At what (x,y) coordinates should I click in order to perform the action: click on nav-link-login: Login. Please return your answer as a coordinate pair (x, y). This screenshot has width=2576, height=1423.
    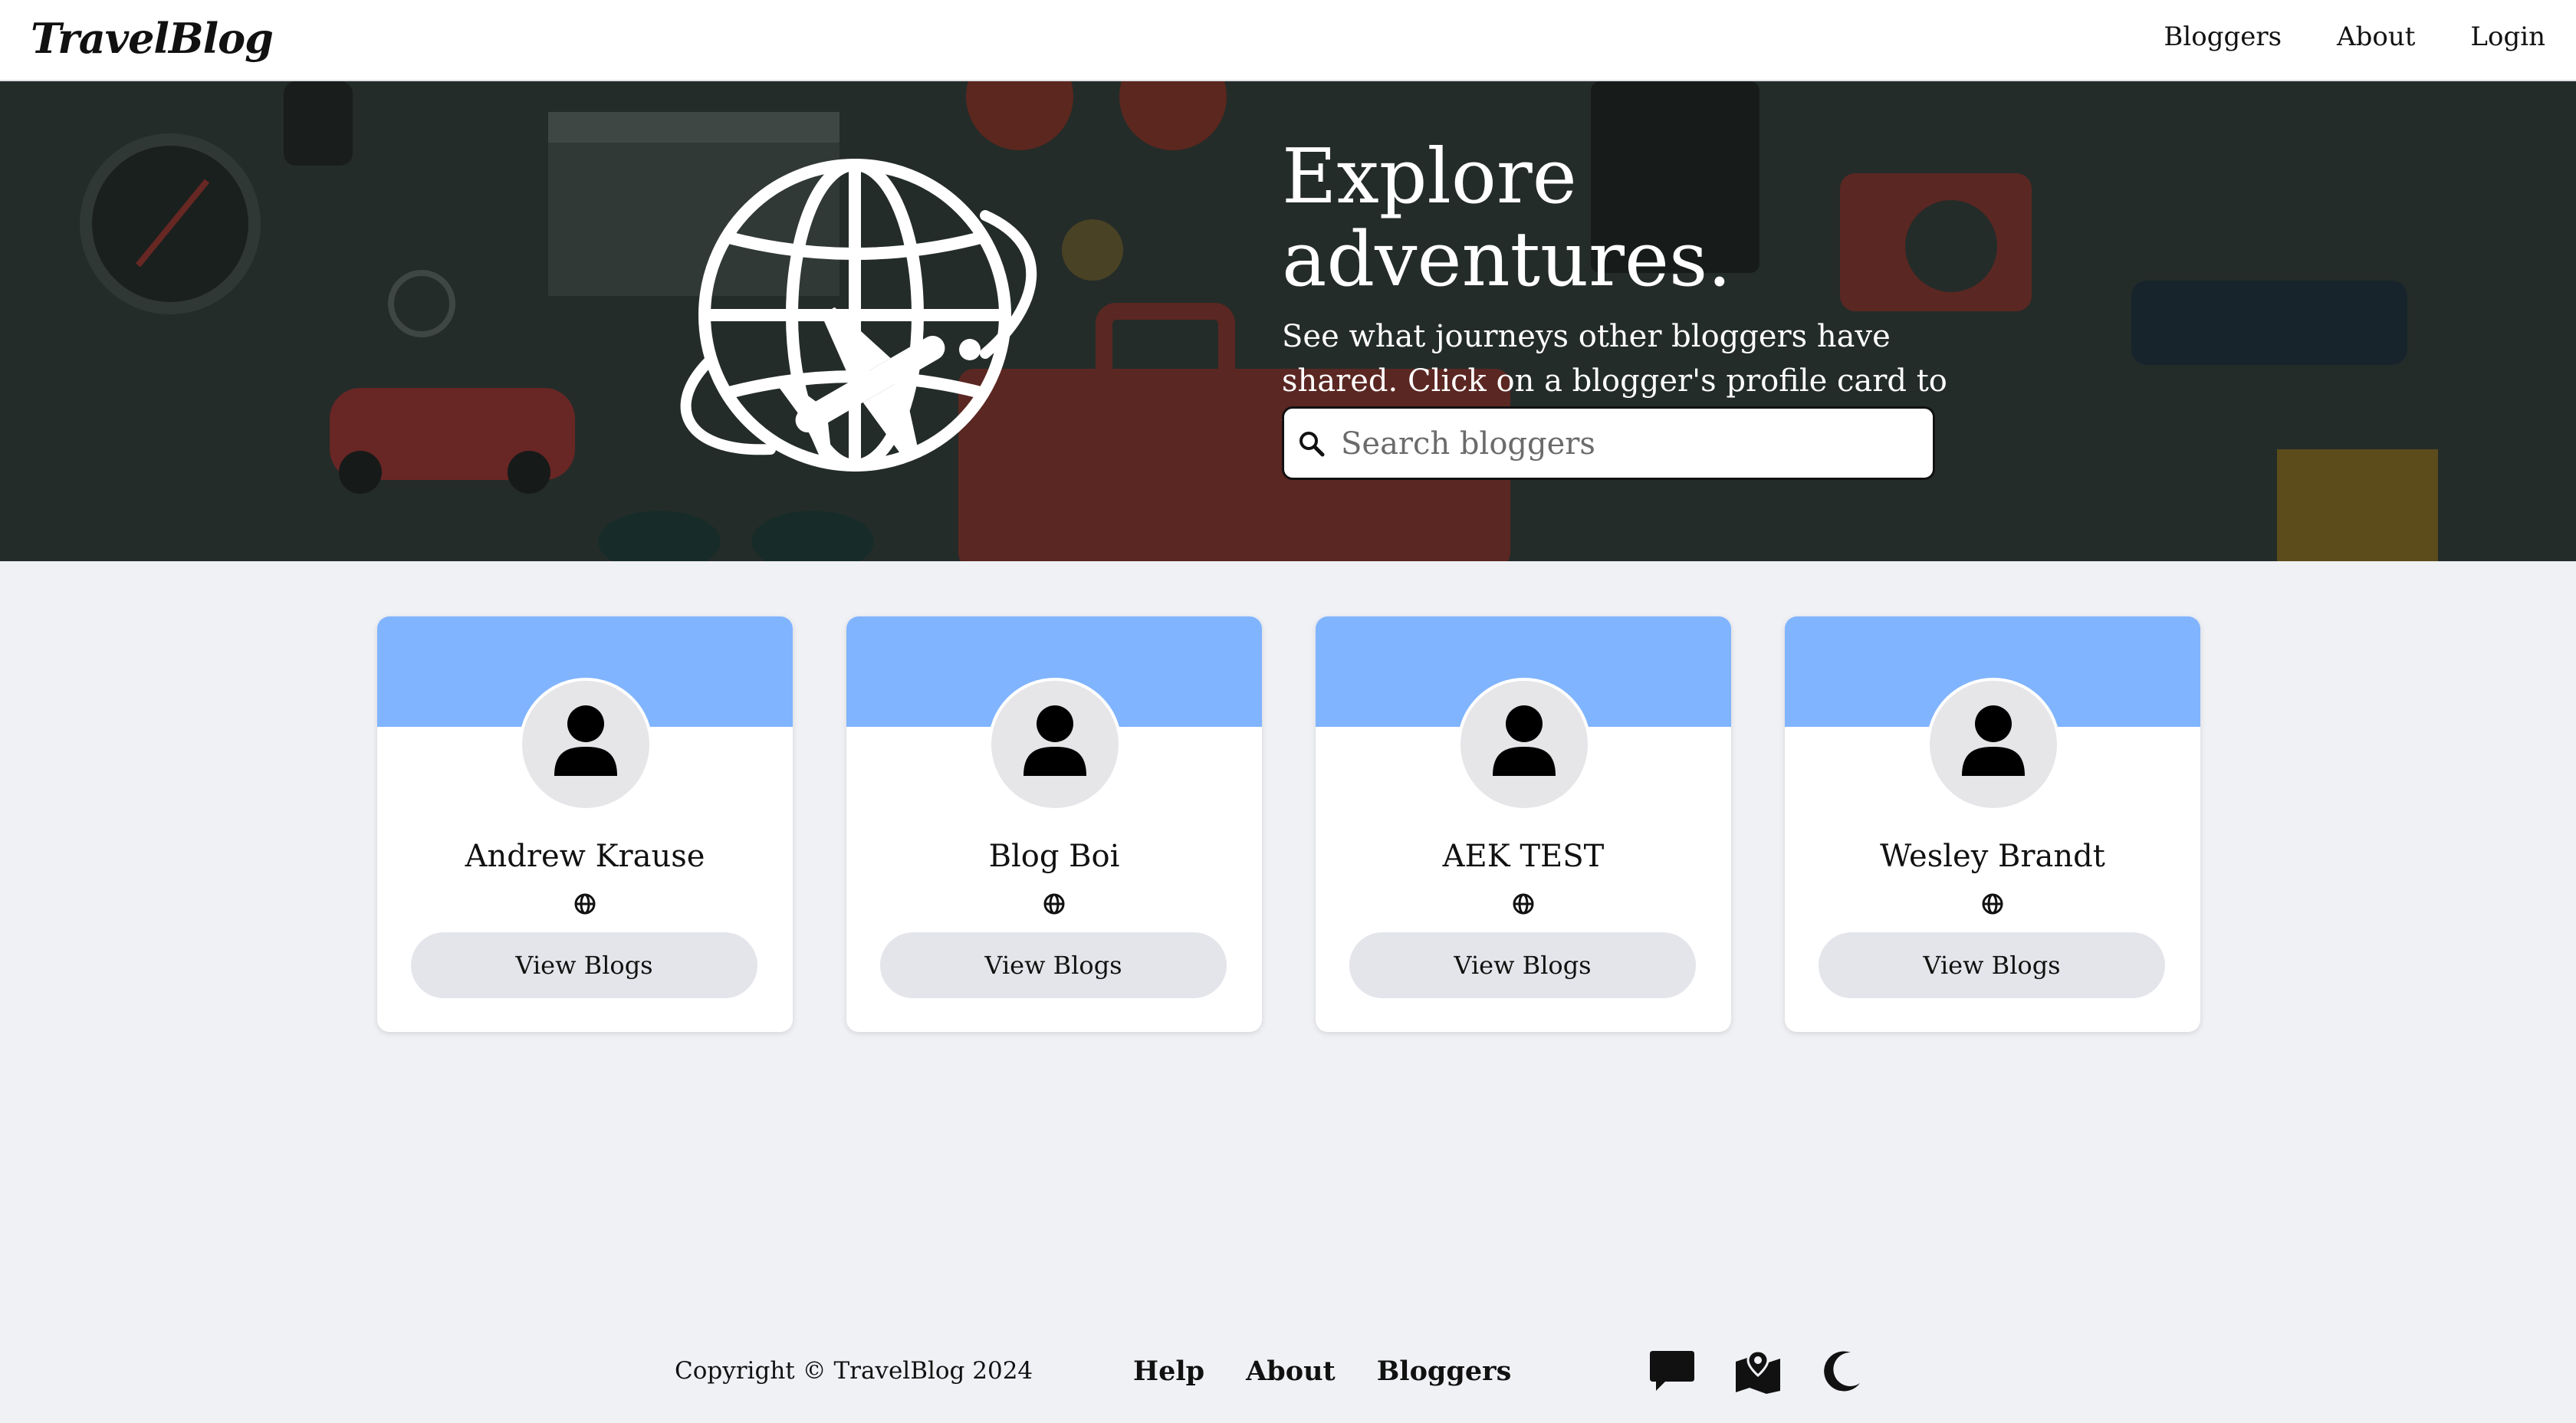
    Looking at the image, I should click on (2507, 36).